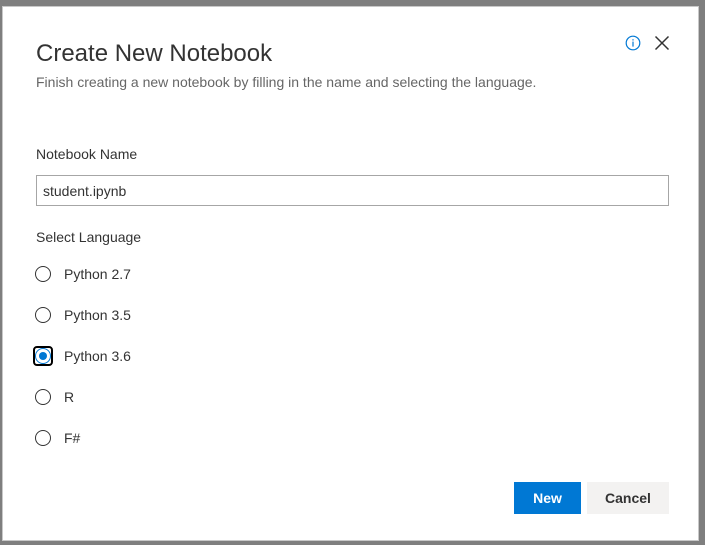 This screenshot has width=705, height=545. Describe the element at coordinates (54, 397) in the screenshot. I see `radio-r: R` at that location.